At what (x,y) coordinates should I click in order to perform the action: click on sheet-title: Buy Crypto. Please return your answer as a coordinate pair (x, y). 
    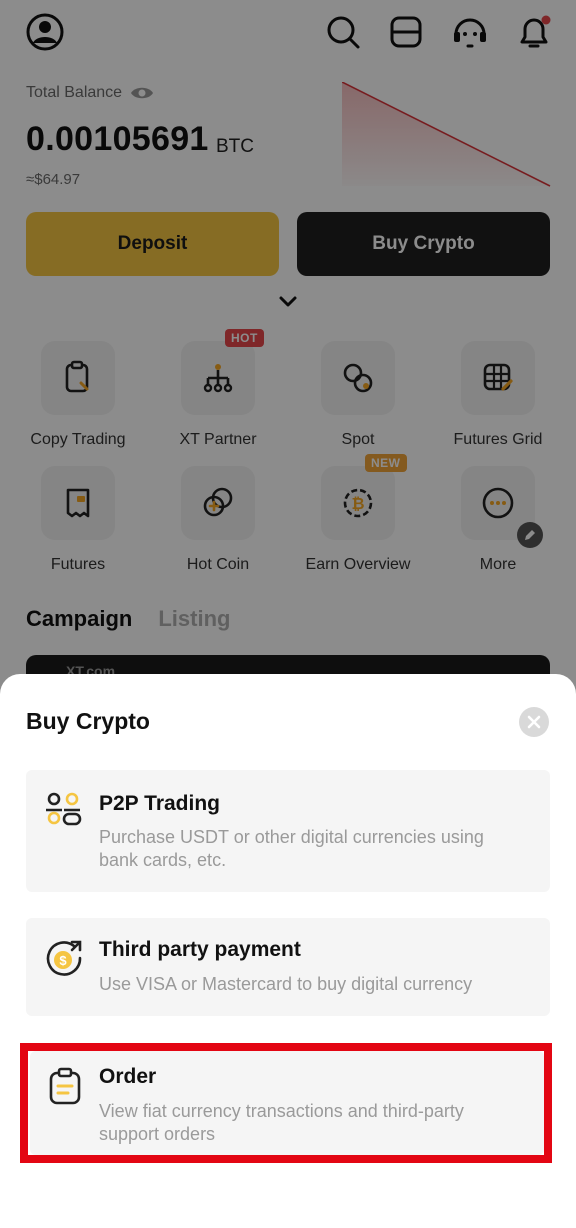
    Looking at the image, I should click on (88, 721).